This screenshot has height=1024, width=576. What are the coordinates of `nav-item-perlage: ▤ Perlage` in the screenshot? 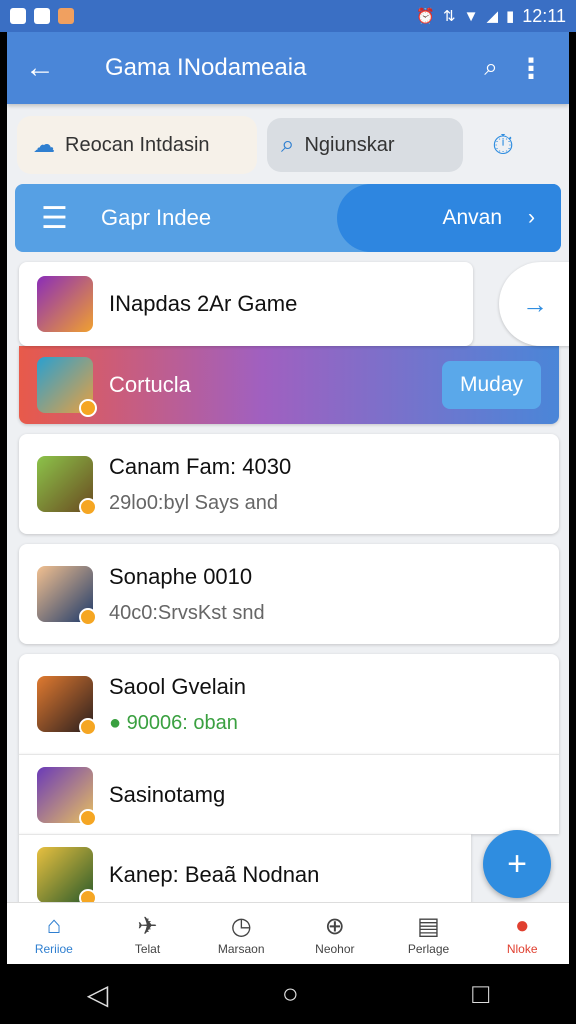 It's located at (429, 933).